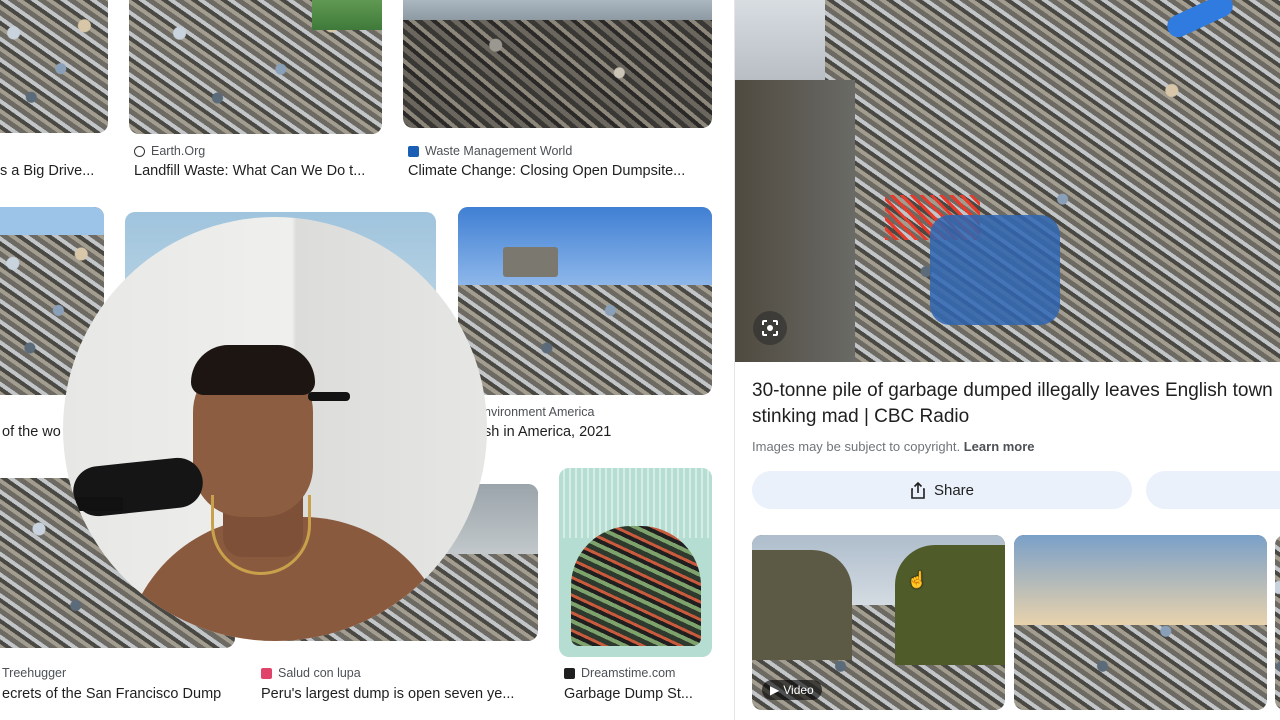 This screenshot has width=1280, height=720. I want to click on google-lens-icon, so click(770, 328).